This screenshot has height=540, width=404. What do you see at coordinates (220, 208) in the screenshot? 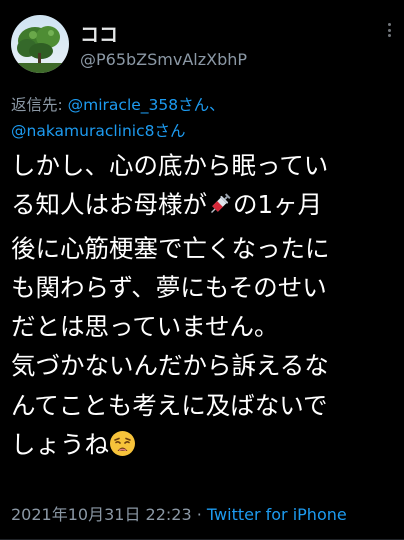
I see `syringe-emoji-icon` at bounding box center [220, 208].